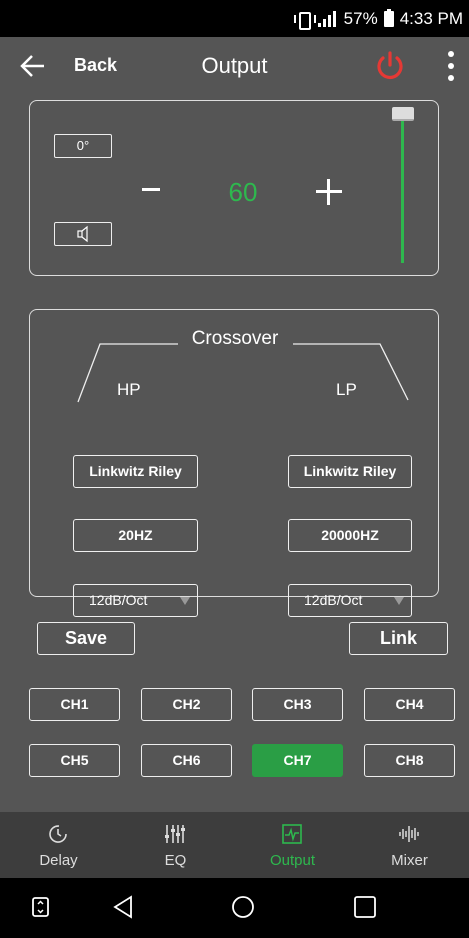 The width and height of the screenshot is (469, 938). What do you see at coordinates (175, 860) in the screenshot?
I see `nav-label-eq: EQ` at bounding box center [175, 860].